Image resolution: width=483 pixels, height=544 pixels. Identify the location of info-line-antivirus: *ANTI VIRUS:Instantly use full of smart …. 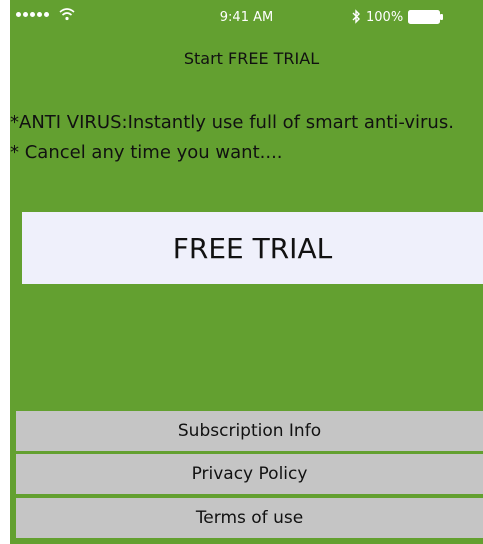
(232, 122).